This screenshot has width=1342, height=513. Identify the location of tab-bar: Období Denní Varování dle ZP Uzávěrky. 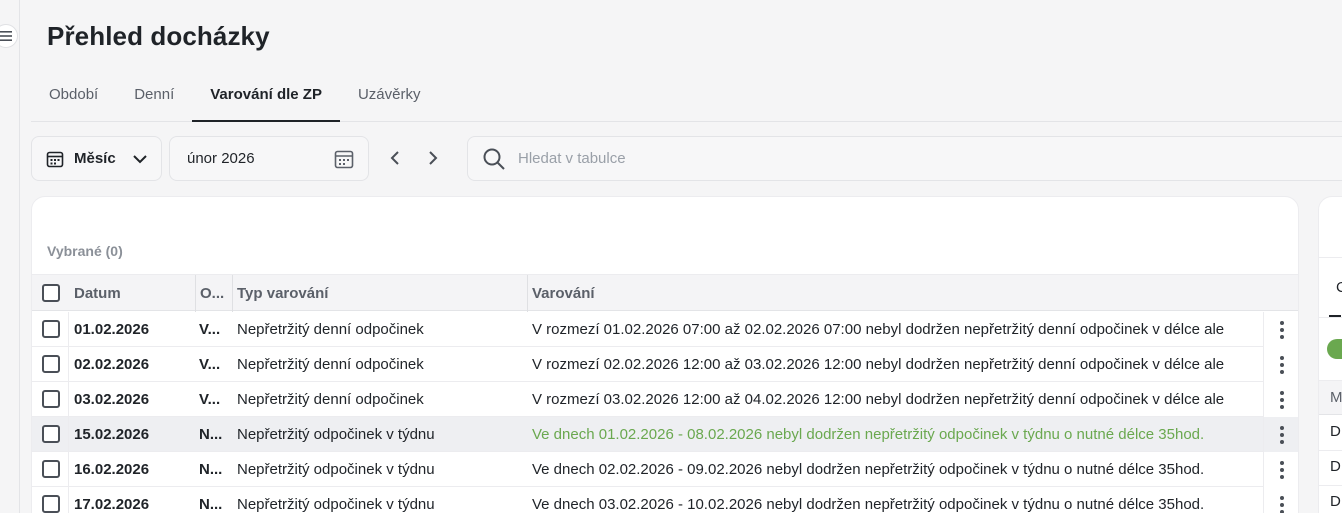
(686, 99).